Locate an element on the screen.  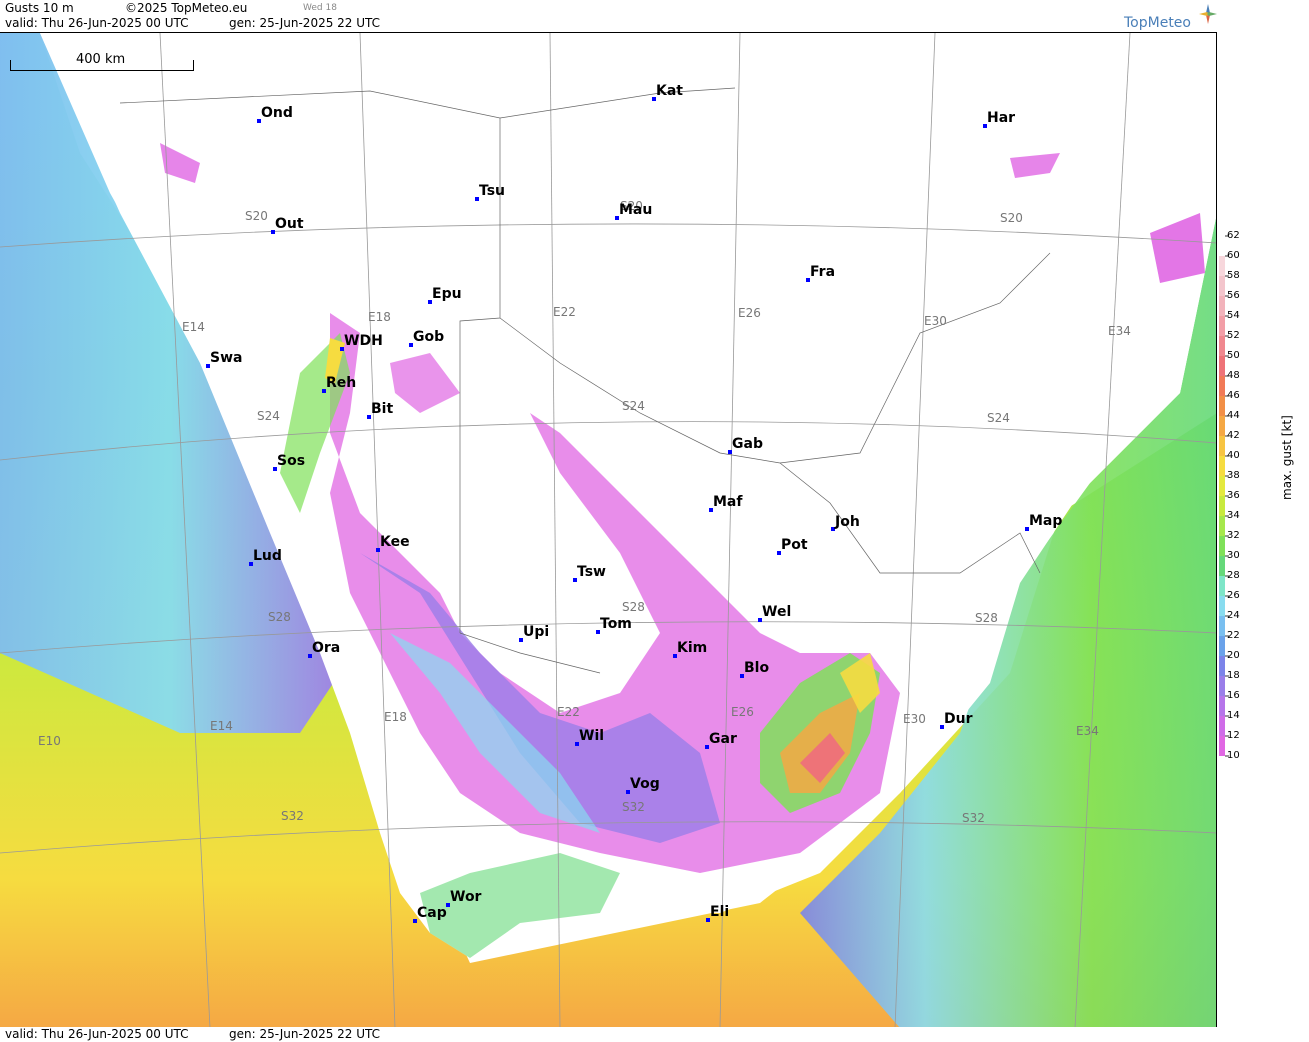
legend-tick-label: 20 is located at coordinates (1233, 655).